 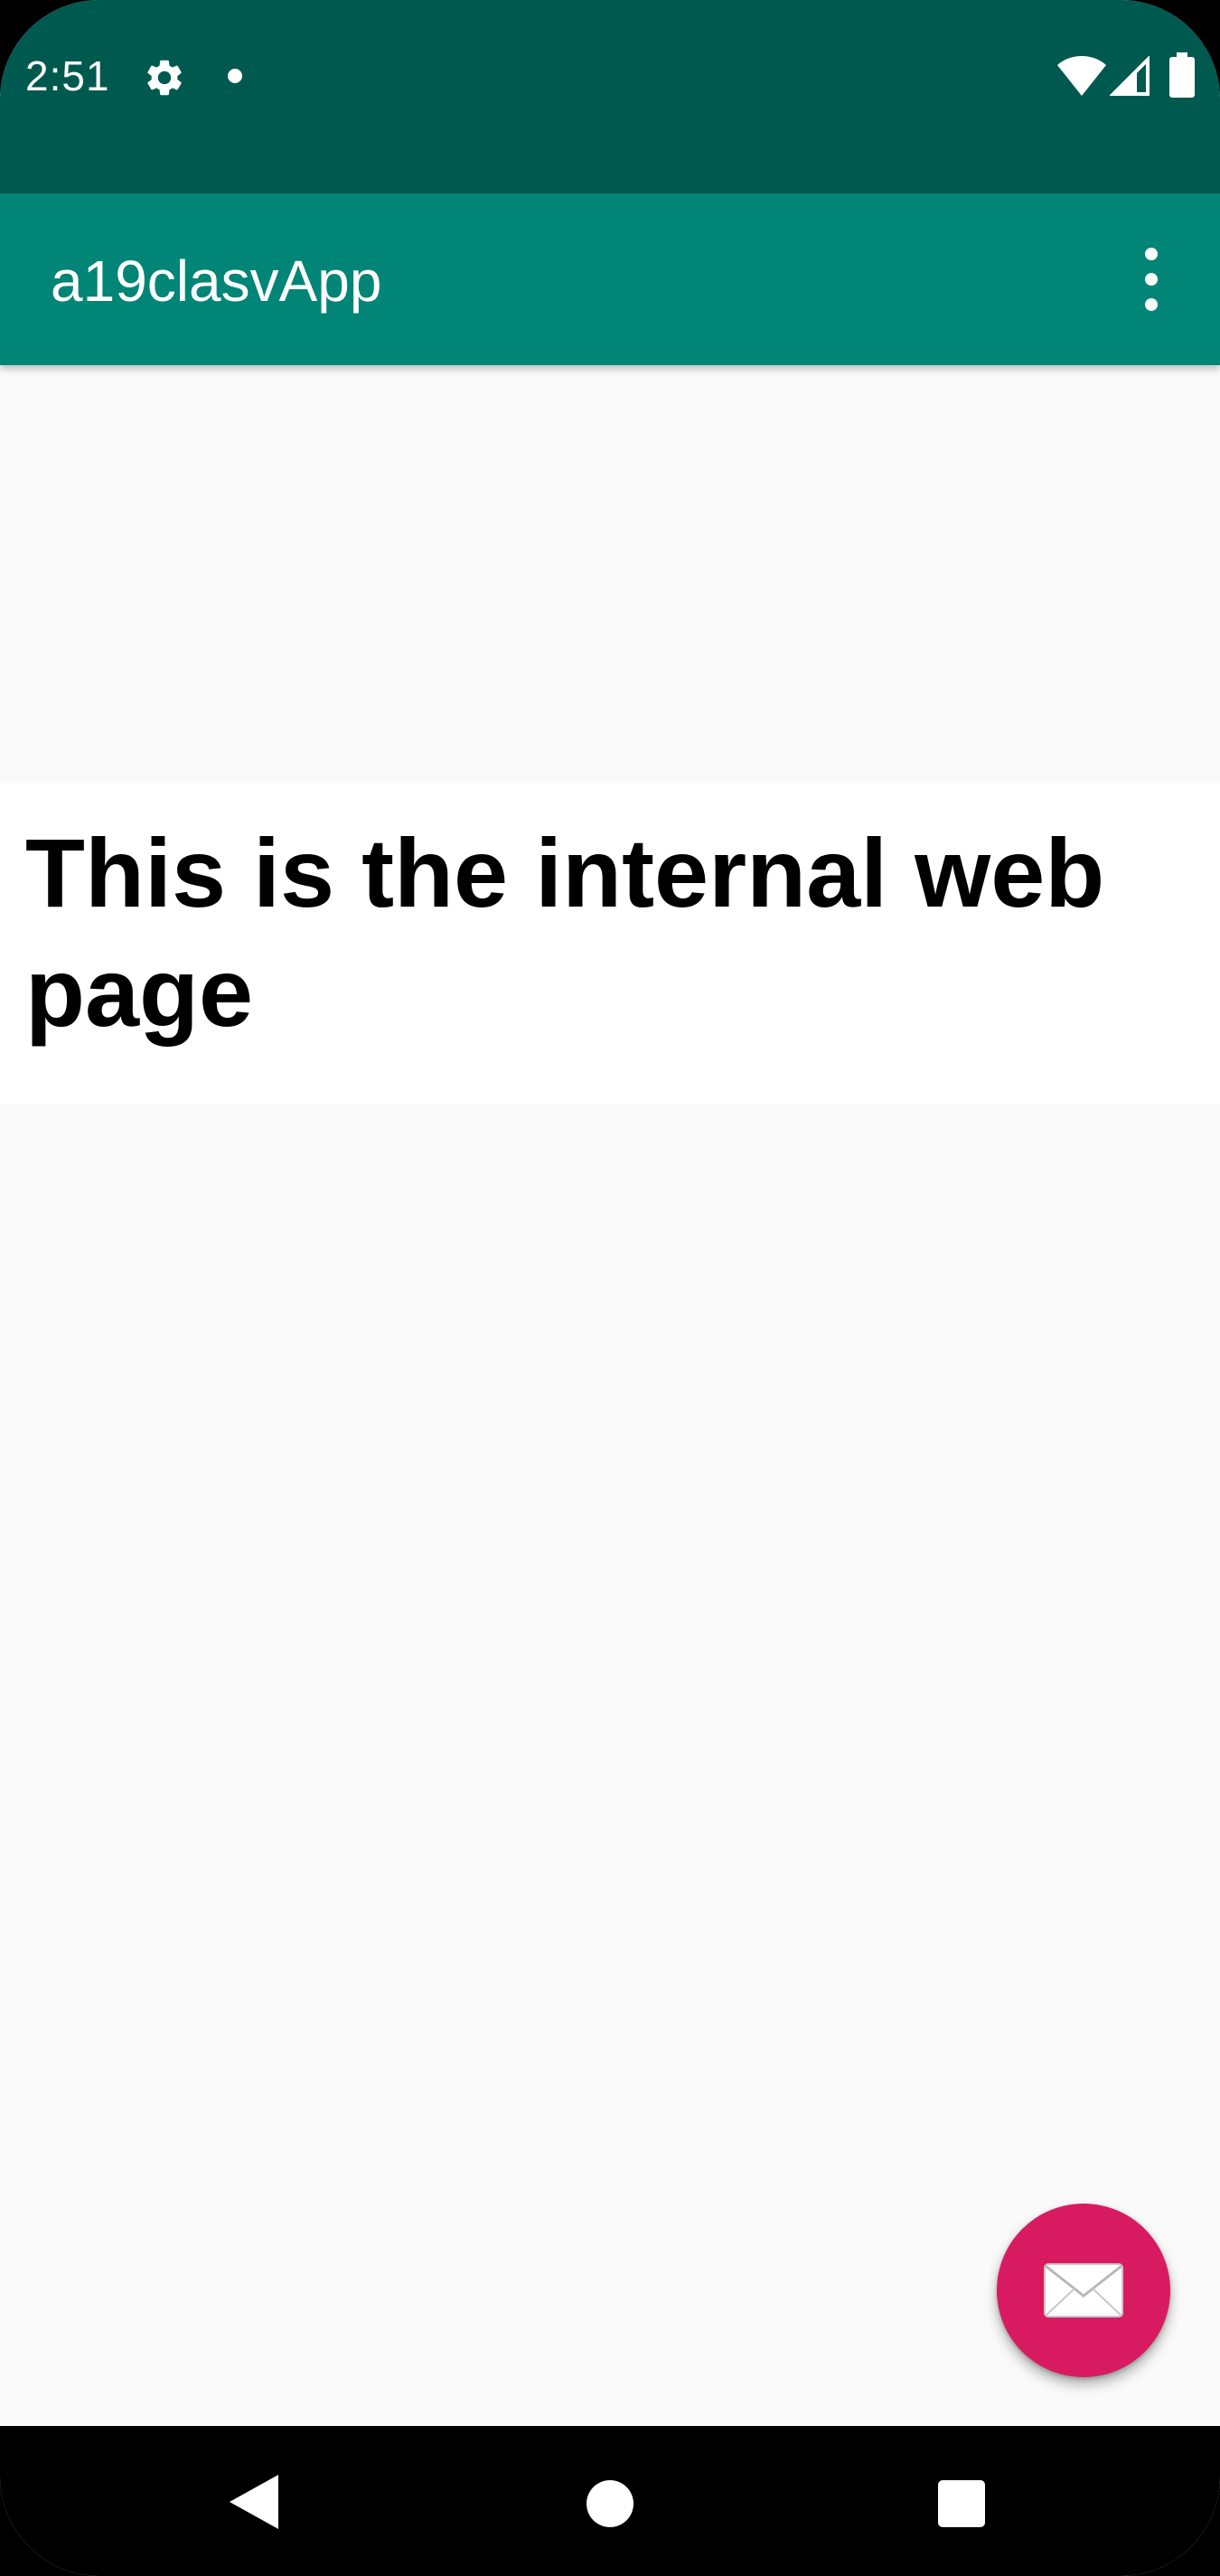 What do you see at coordinates (565, 933) in the screenshot?
I see `web-page-heading: This is the internal web page` at bounding box center [565, 933].